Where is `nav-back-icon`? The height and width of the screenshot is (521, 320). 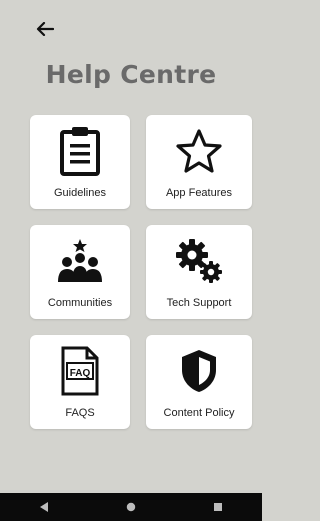
nav-back-icon is located at coordinates (43, 507).